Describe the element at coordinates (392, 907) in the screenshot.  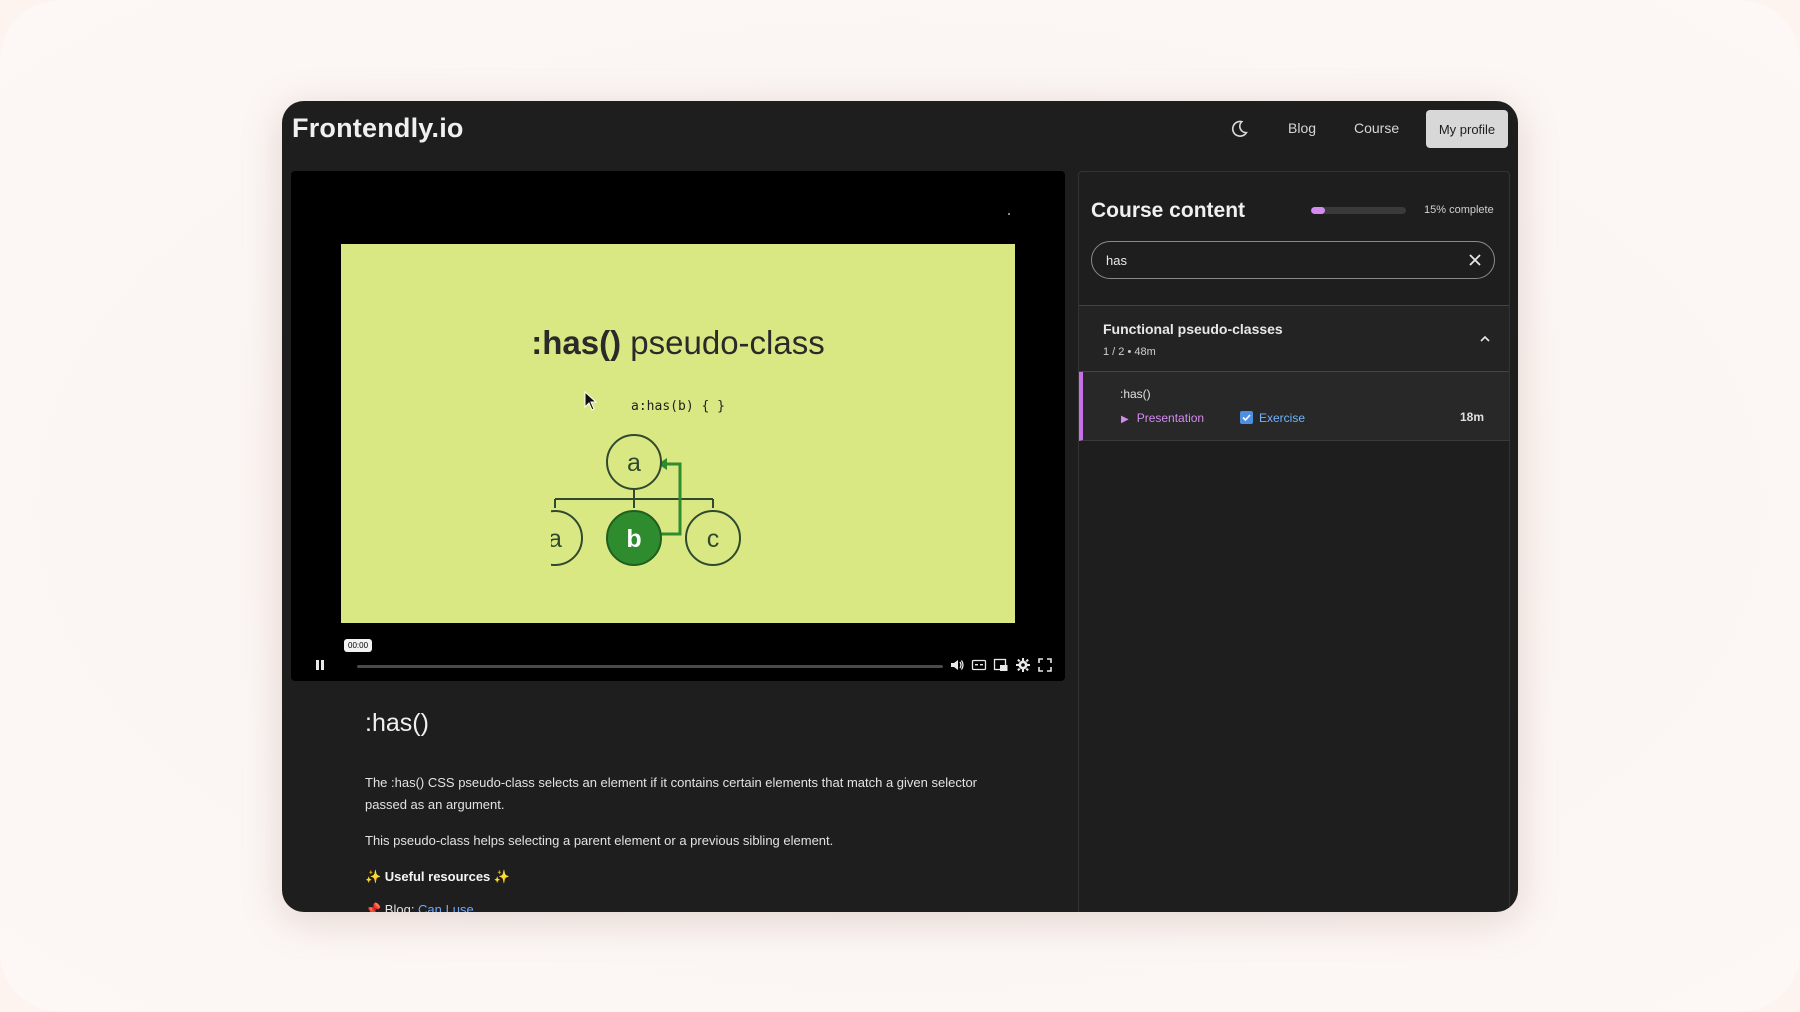
I see `resource-prefix: 📌 Blog:` at that location.